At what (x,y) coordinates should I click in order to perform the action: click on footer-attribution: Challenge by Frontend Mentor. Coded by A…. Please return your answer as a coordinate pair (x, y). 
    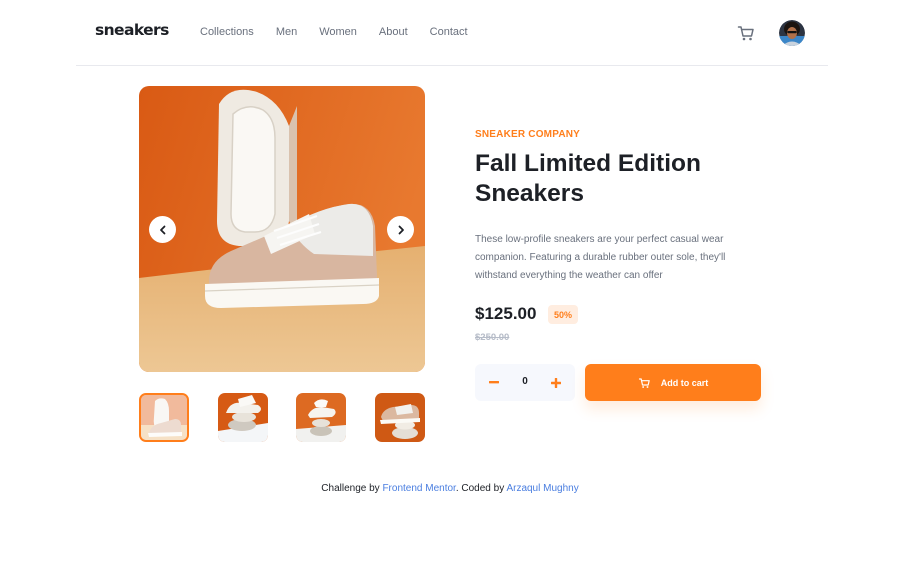
    Looking at the image, I should click on (450, 488).